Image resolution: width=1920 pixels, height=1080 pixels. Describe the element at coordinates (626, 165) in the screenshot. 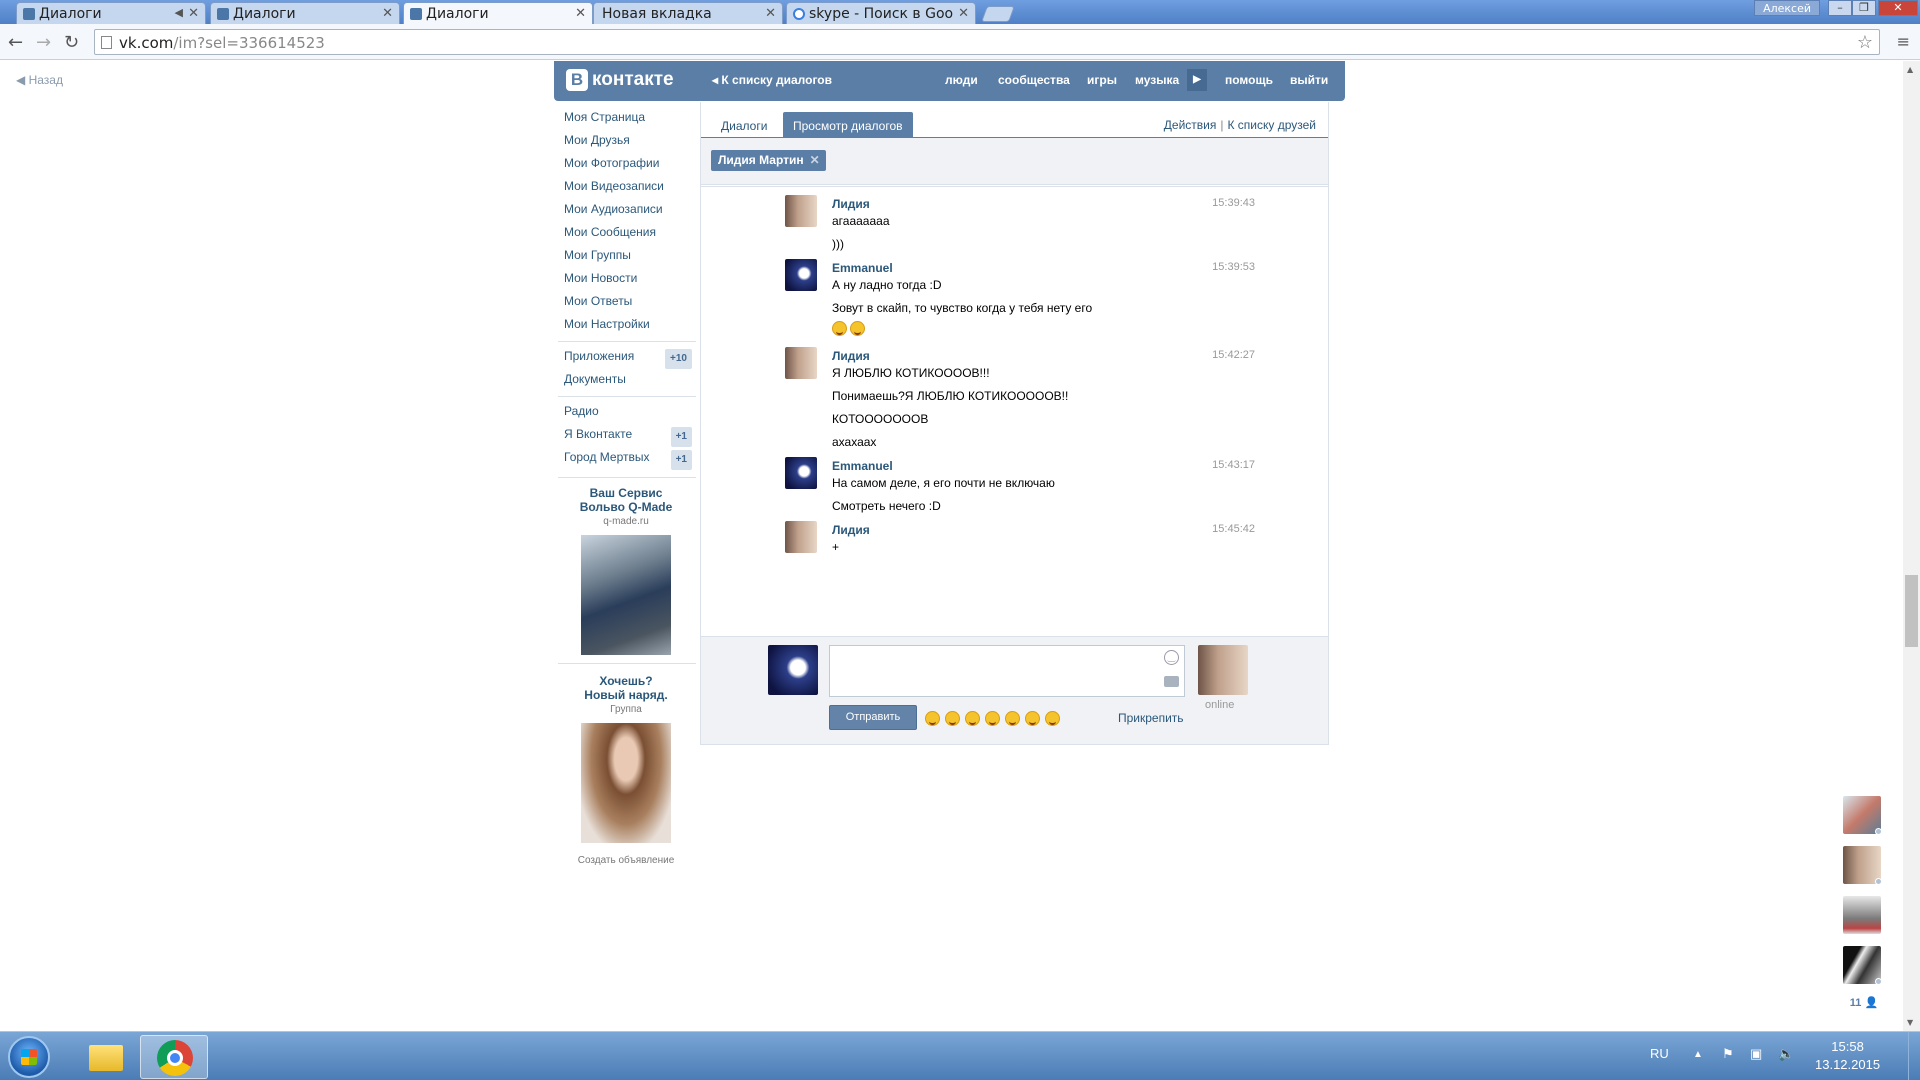

I see `sidebar-item-photos: Мои Фотографии` at that location.